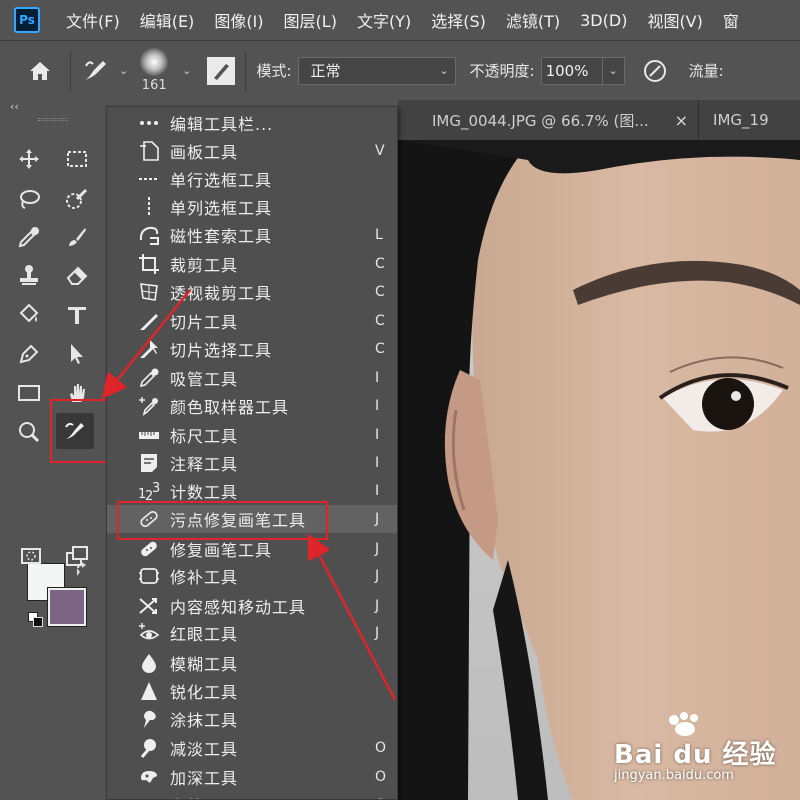 This screenshot has width=800, height=800. I want to click on baidu-paw-logo, so click(686, 724).